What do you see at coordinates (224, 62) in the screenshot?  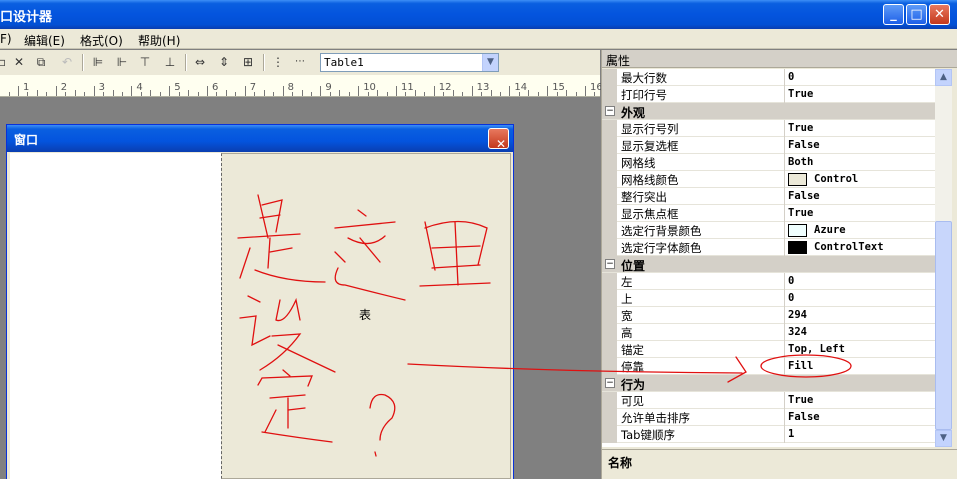 I see `same-height-icon: ⇕` at bounding box center [224, 62].